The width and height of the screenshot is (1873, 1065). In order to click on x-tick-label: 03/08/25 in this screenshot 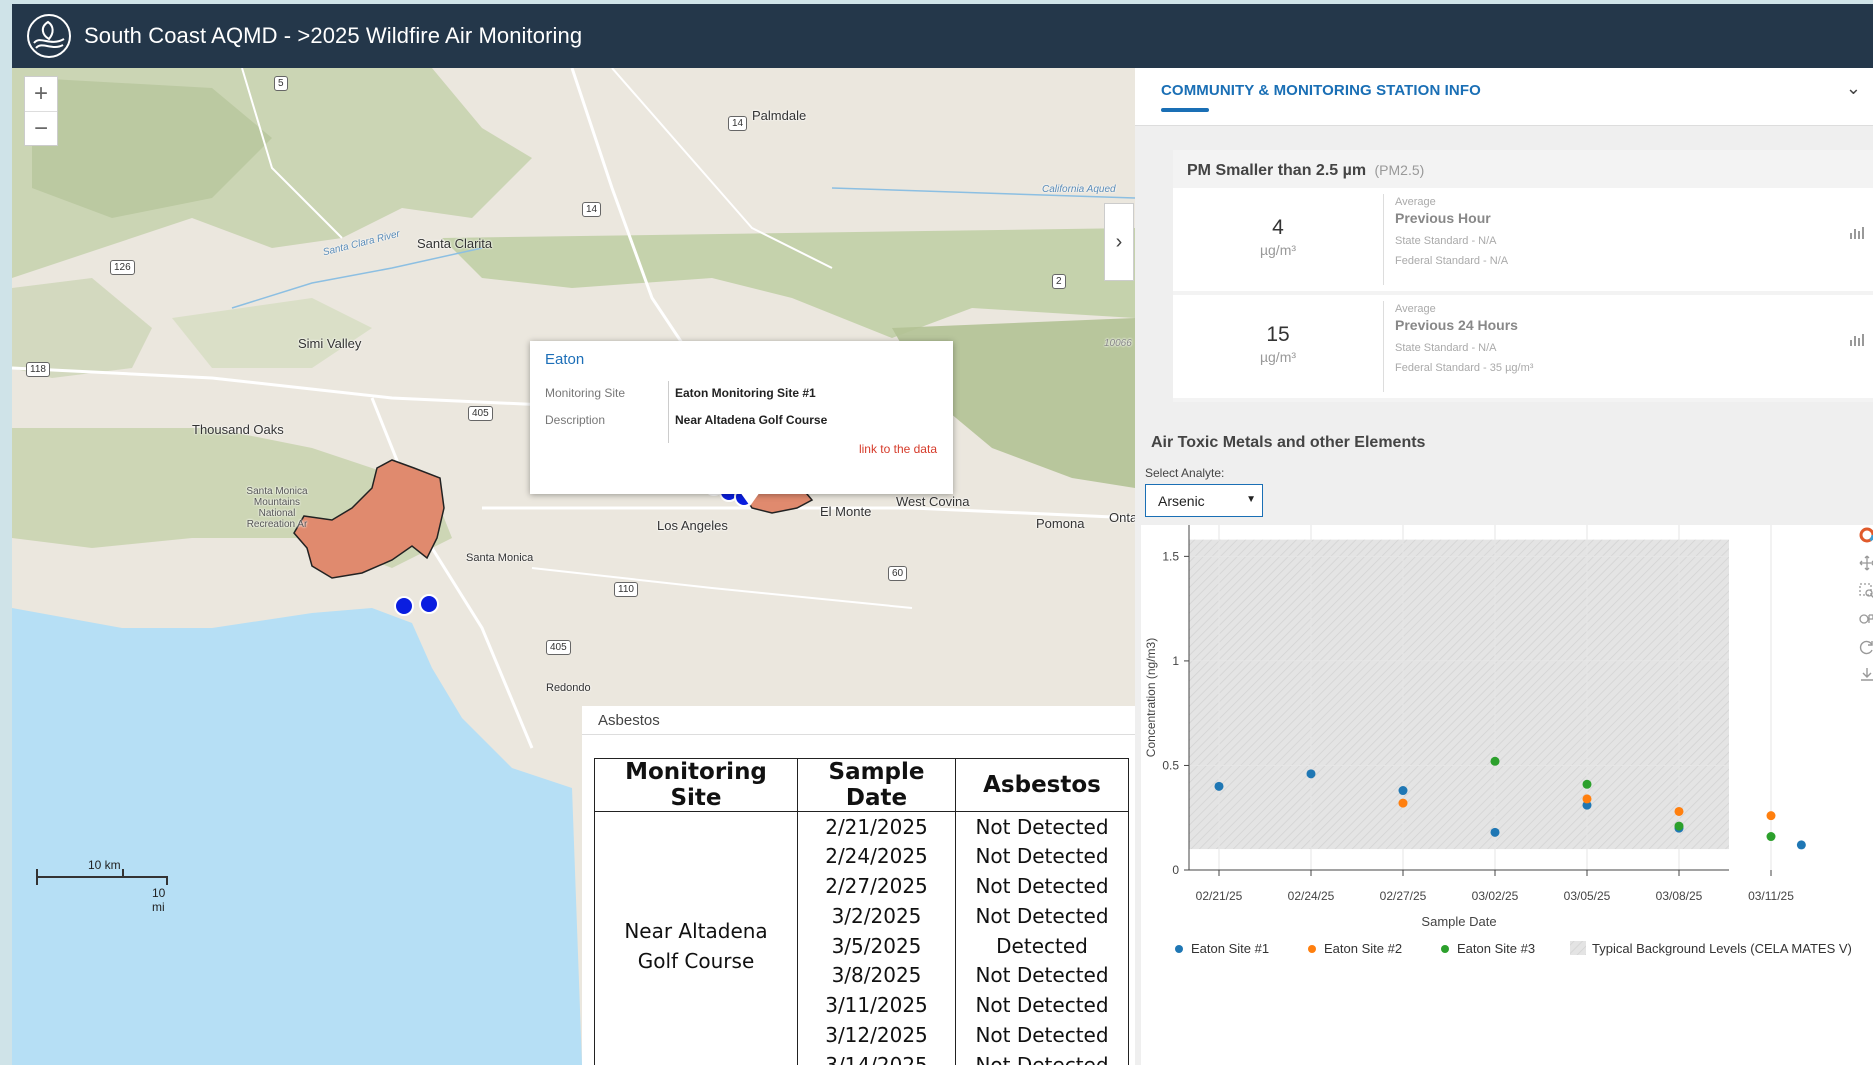, I will do `click(1679, 896)`.